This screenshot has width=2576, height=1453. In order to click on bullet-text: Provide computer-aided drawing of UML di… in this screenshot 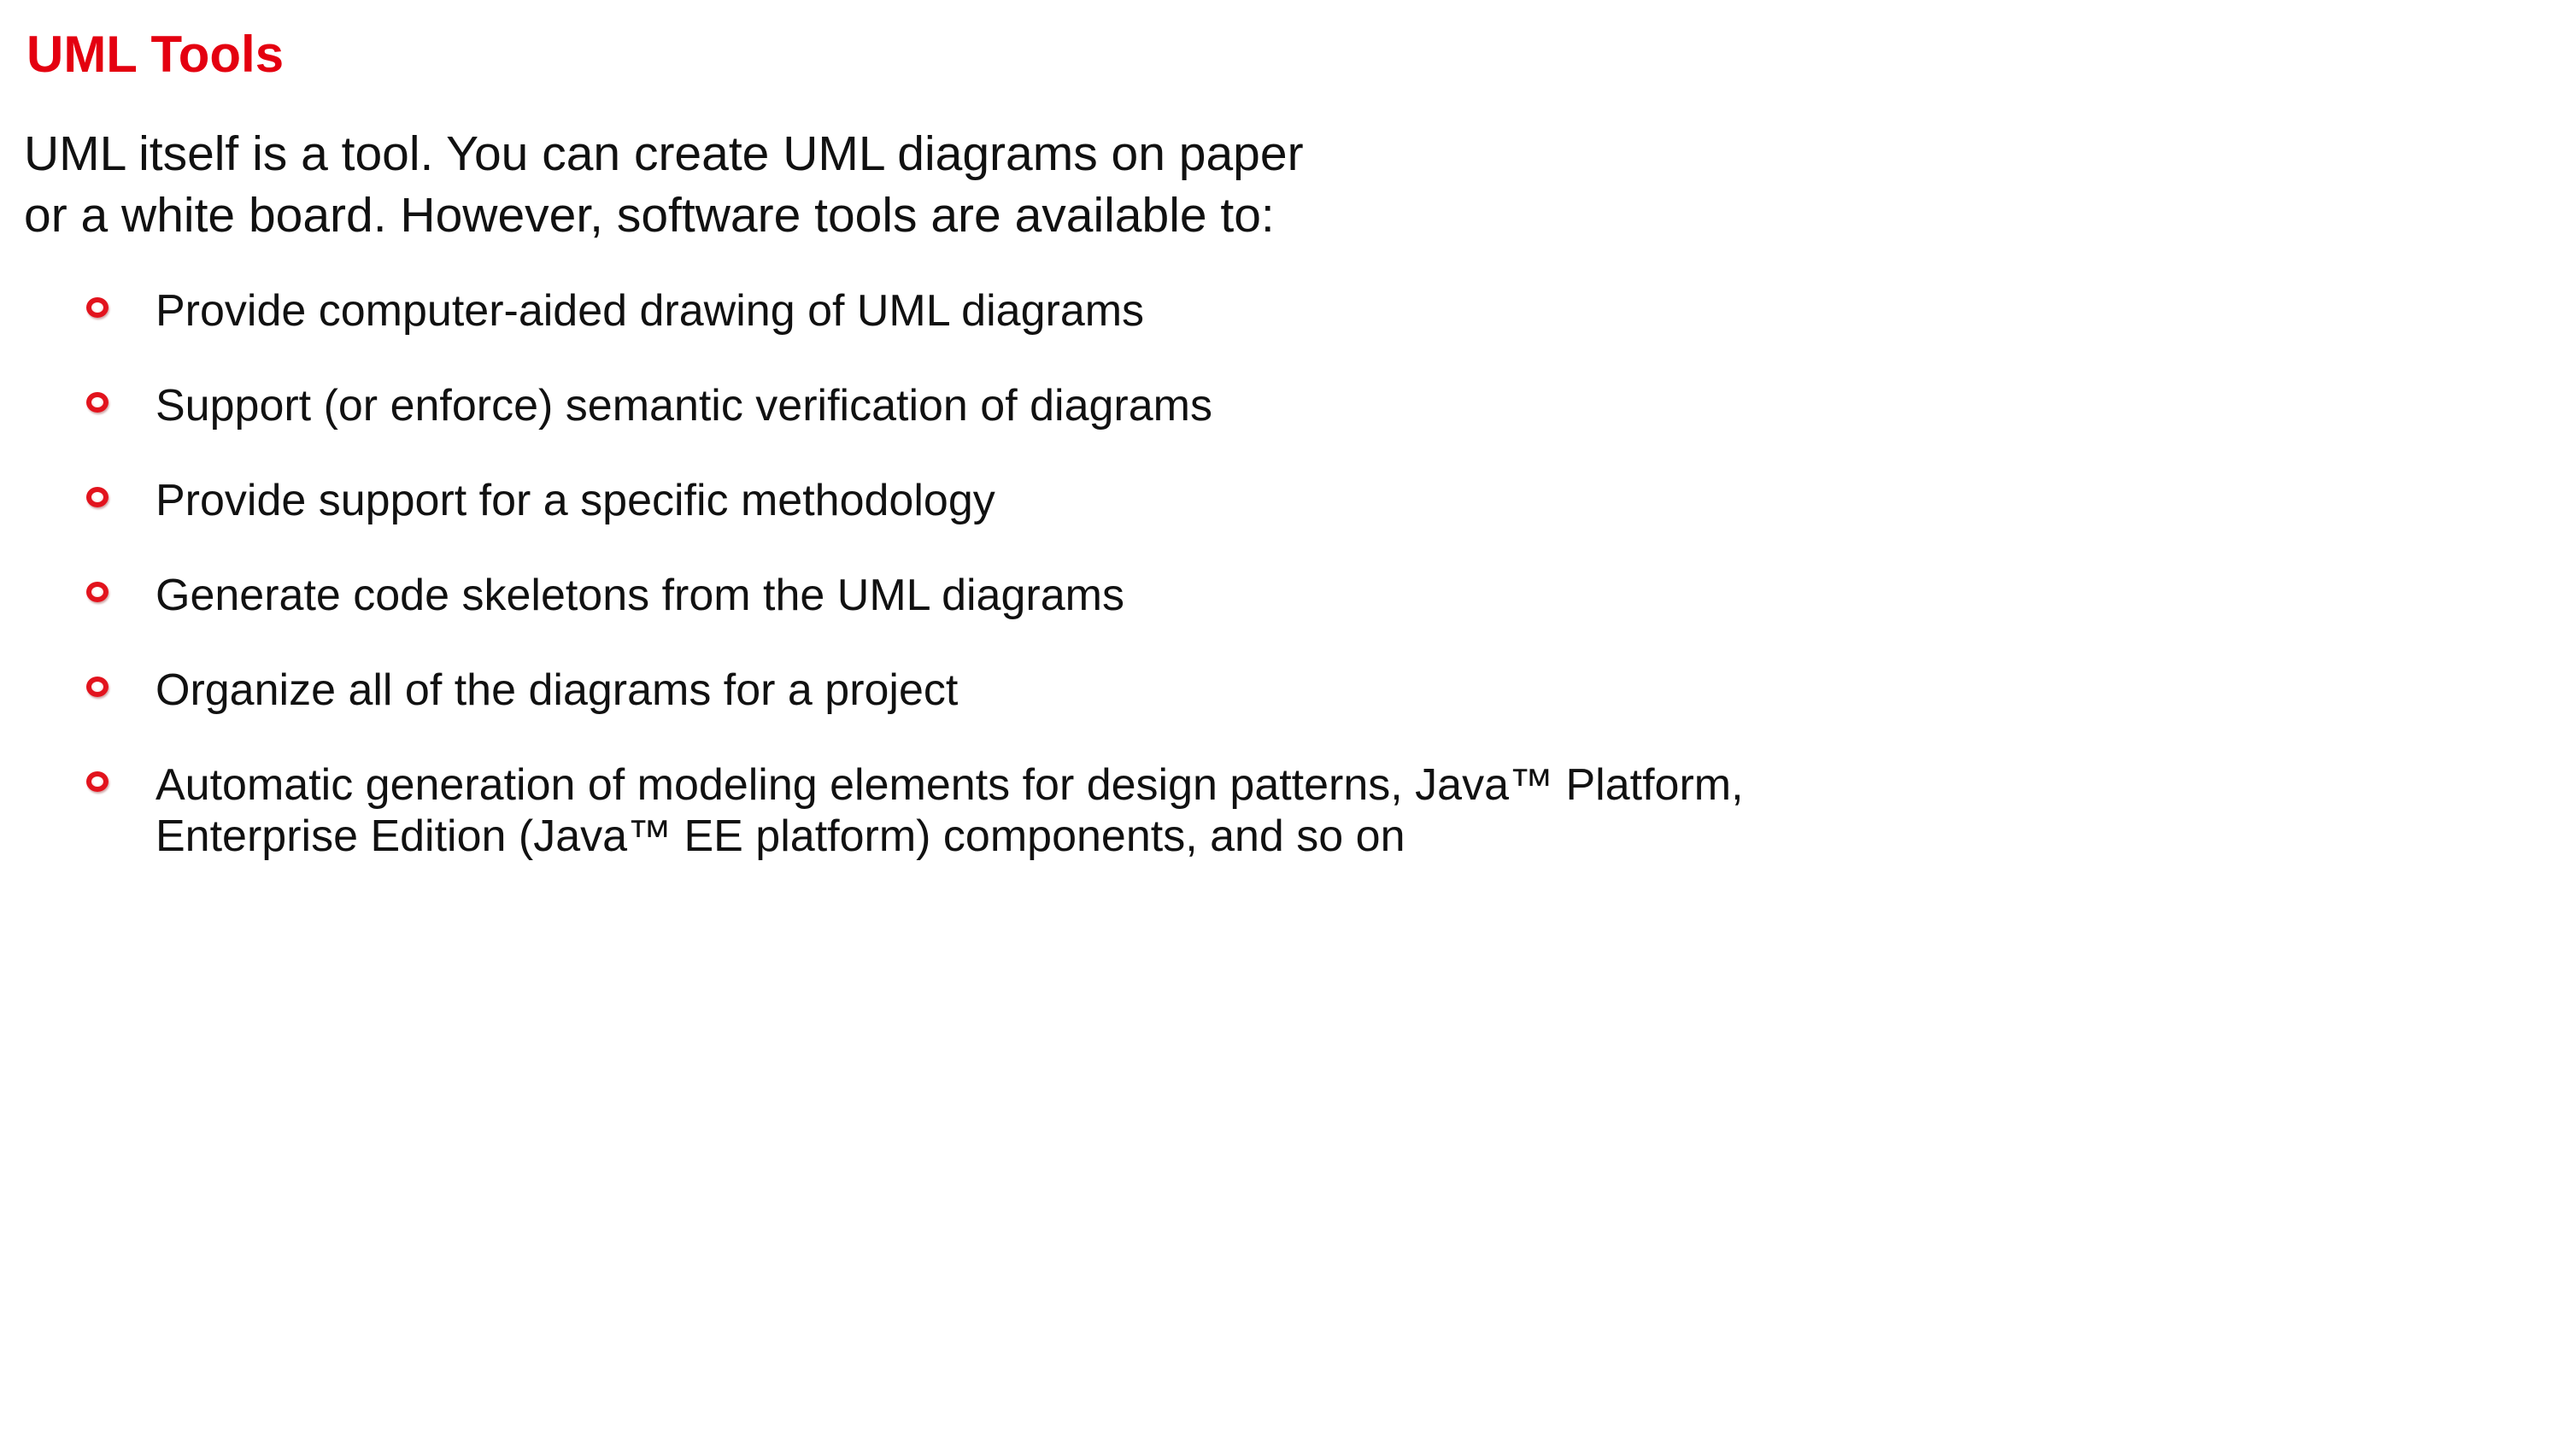, I will do `click(650, 311)`.